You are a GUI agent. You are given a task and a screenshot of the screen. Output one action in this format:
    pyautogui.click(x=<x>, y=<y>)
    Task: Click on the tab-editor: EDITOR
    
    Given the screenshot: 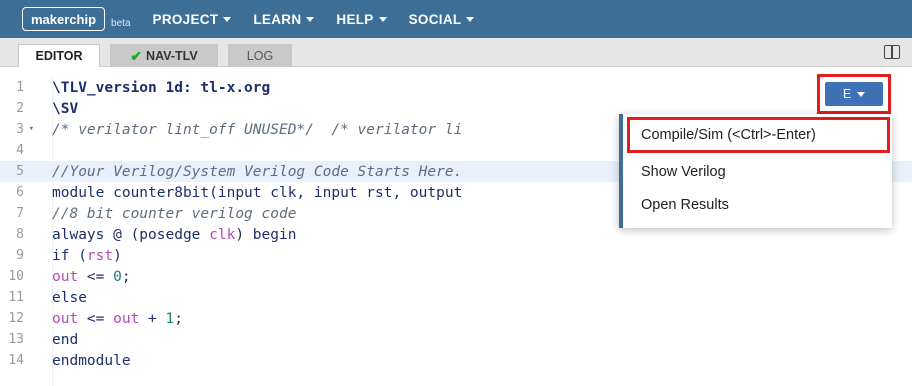 What is the action you would take?
    pyautogui.click(x=59, y=55)
    